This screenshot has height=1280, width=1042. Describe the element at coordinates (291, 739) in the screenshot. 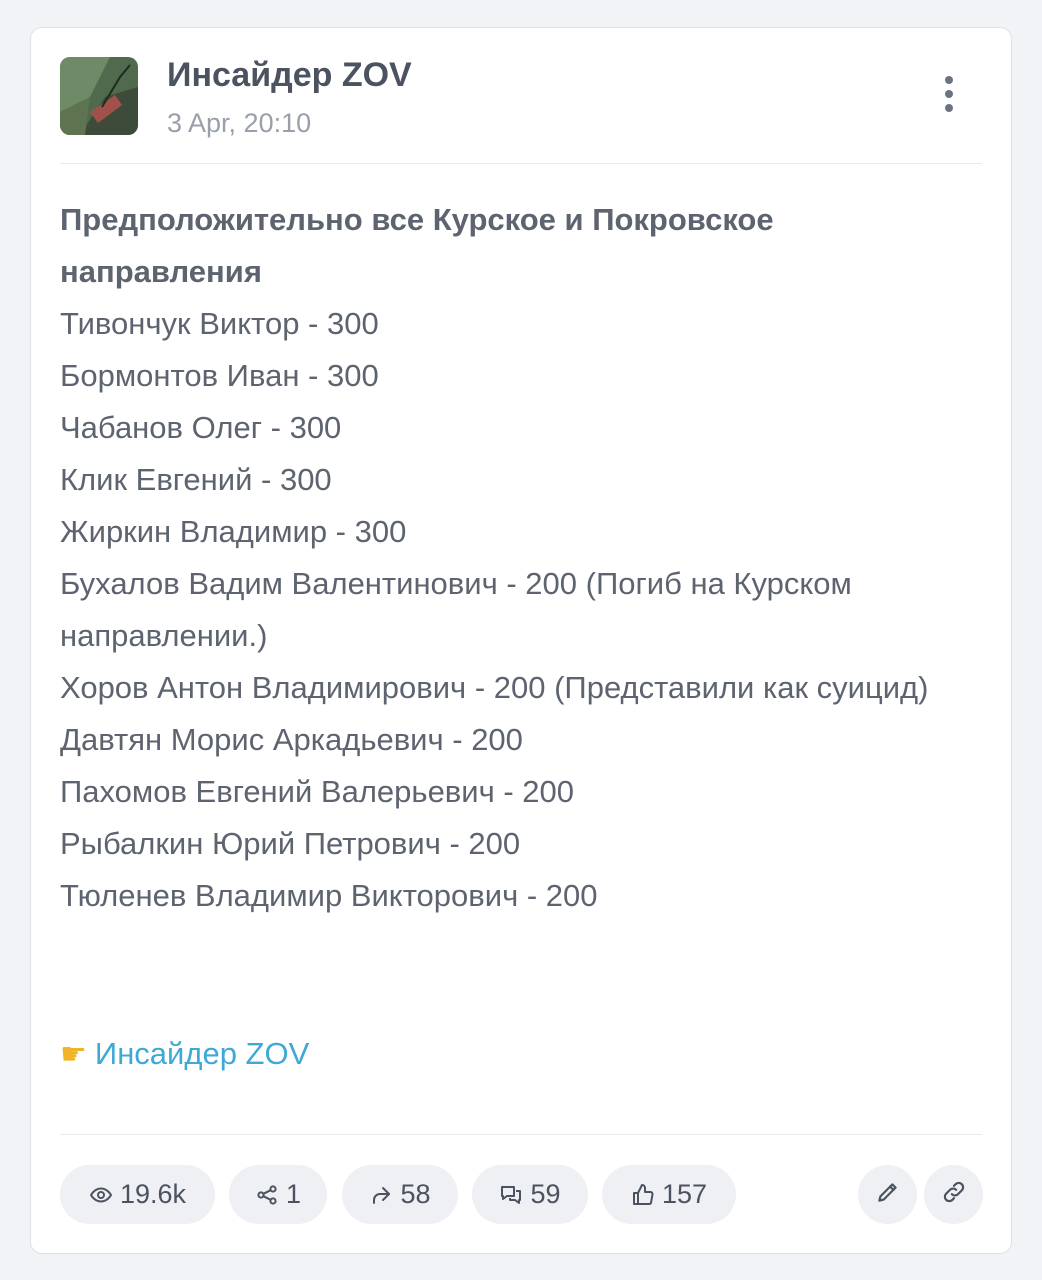

I see `list-item: Давтян Морис Аркадьевич - 200` at that location.